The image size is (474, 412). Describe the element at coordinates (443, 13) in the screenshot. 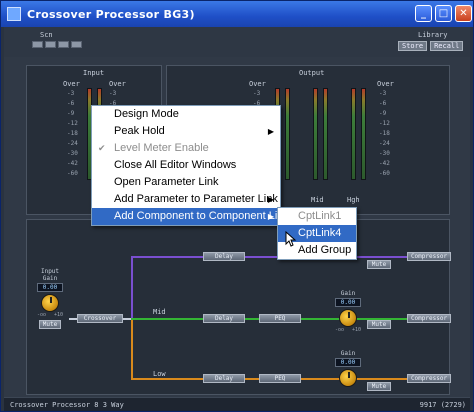

I see `maximize-button: □` at that location.